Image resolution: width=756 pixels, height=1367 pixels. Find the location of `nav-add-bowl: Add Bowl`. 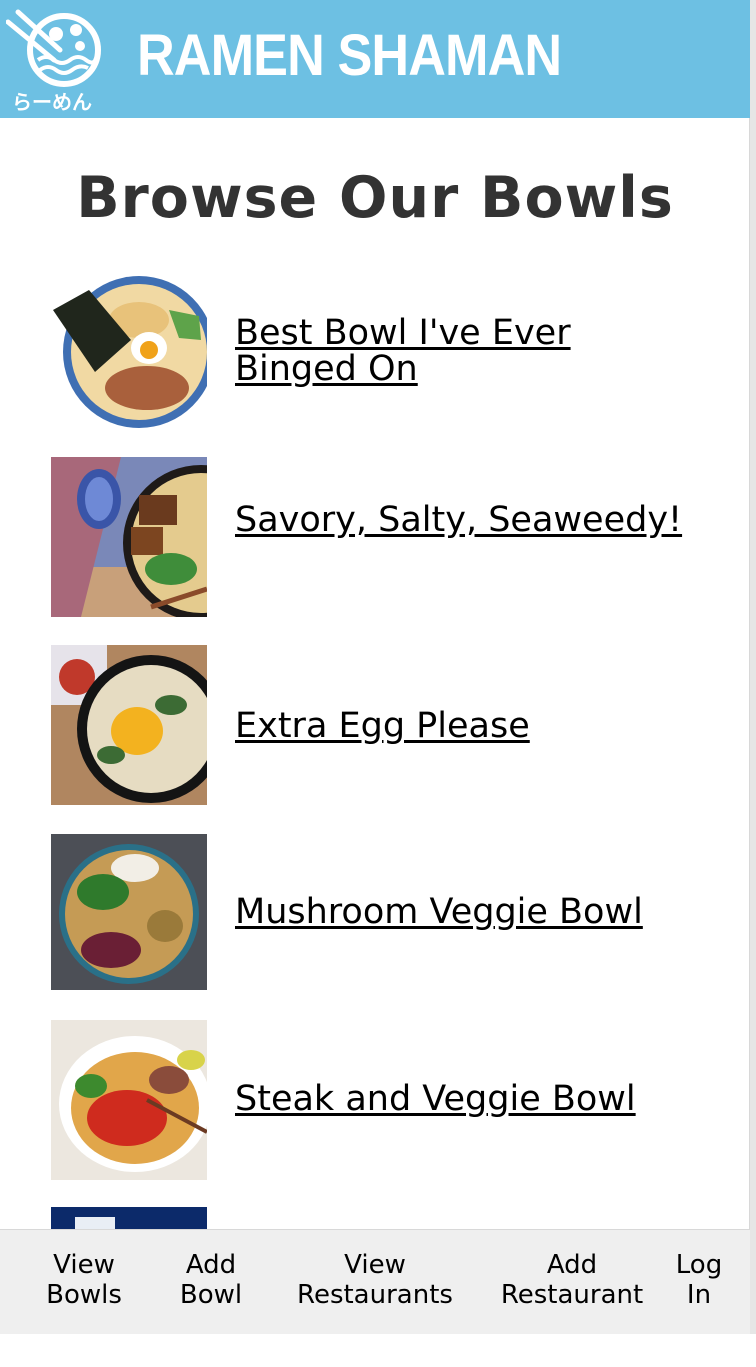

nav-add-bowl: Add Bowl is located at coordinates (211, 1280).